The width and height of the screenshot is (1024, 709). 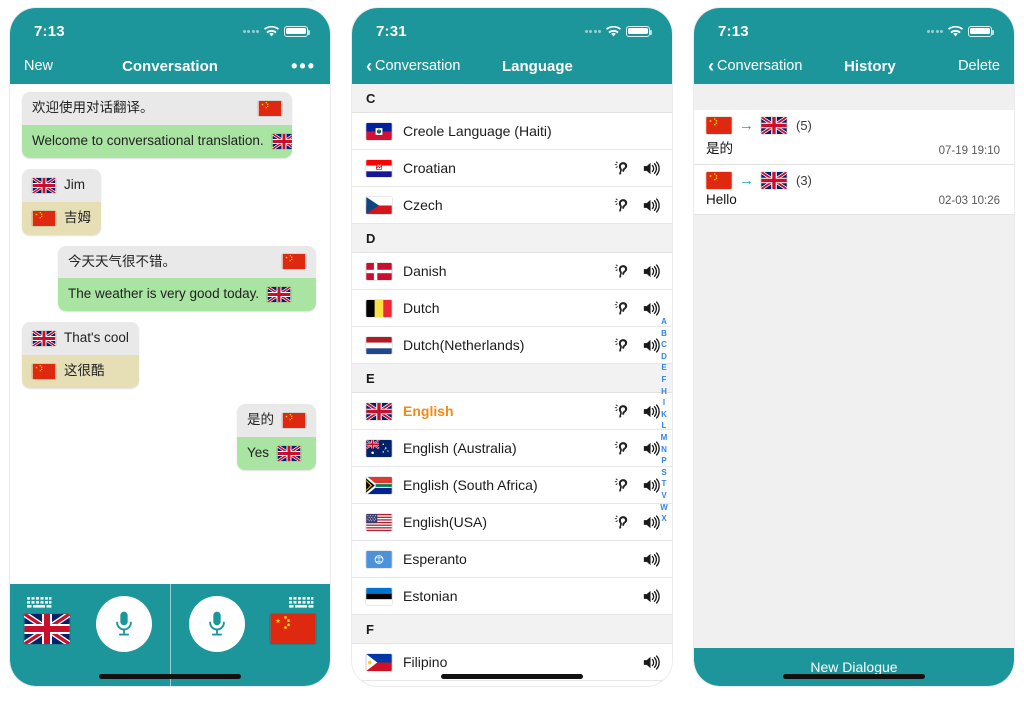 What do you see at coordinates (663, 496) in the screenshot?
I see `index-letter-V: V` at bounding box center [663, 496].